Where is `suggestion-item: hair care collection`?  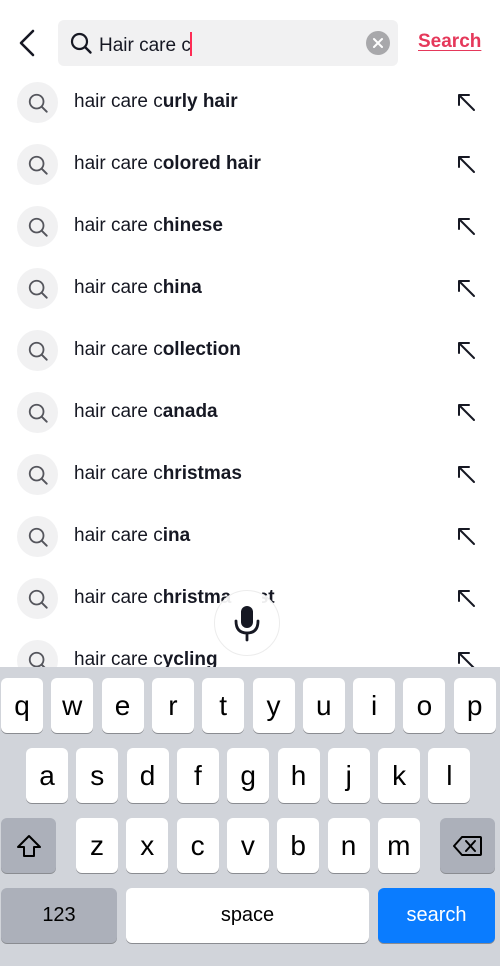 suggestion-item: hair care collection is located at coordinates (250, 350).